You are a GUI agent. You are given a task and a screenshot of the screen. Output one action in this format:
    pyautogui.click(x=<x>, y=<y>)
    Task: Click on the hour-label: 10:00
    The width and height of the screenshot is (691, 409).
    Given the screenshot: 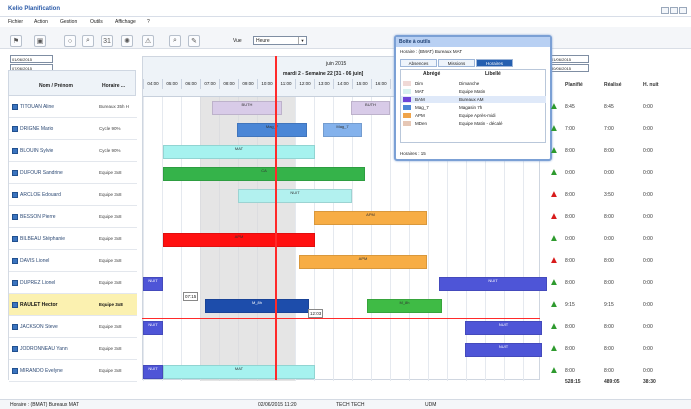 What is the action you would take?
    pyautogui.click(x=266, y=84)
    